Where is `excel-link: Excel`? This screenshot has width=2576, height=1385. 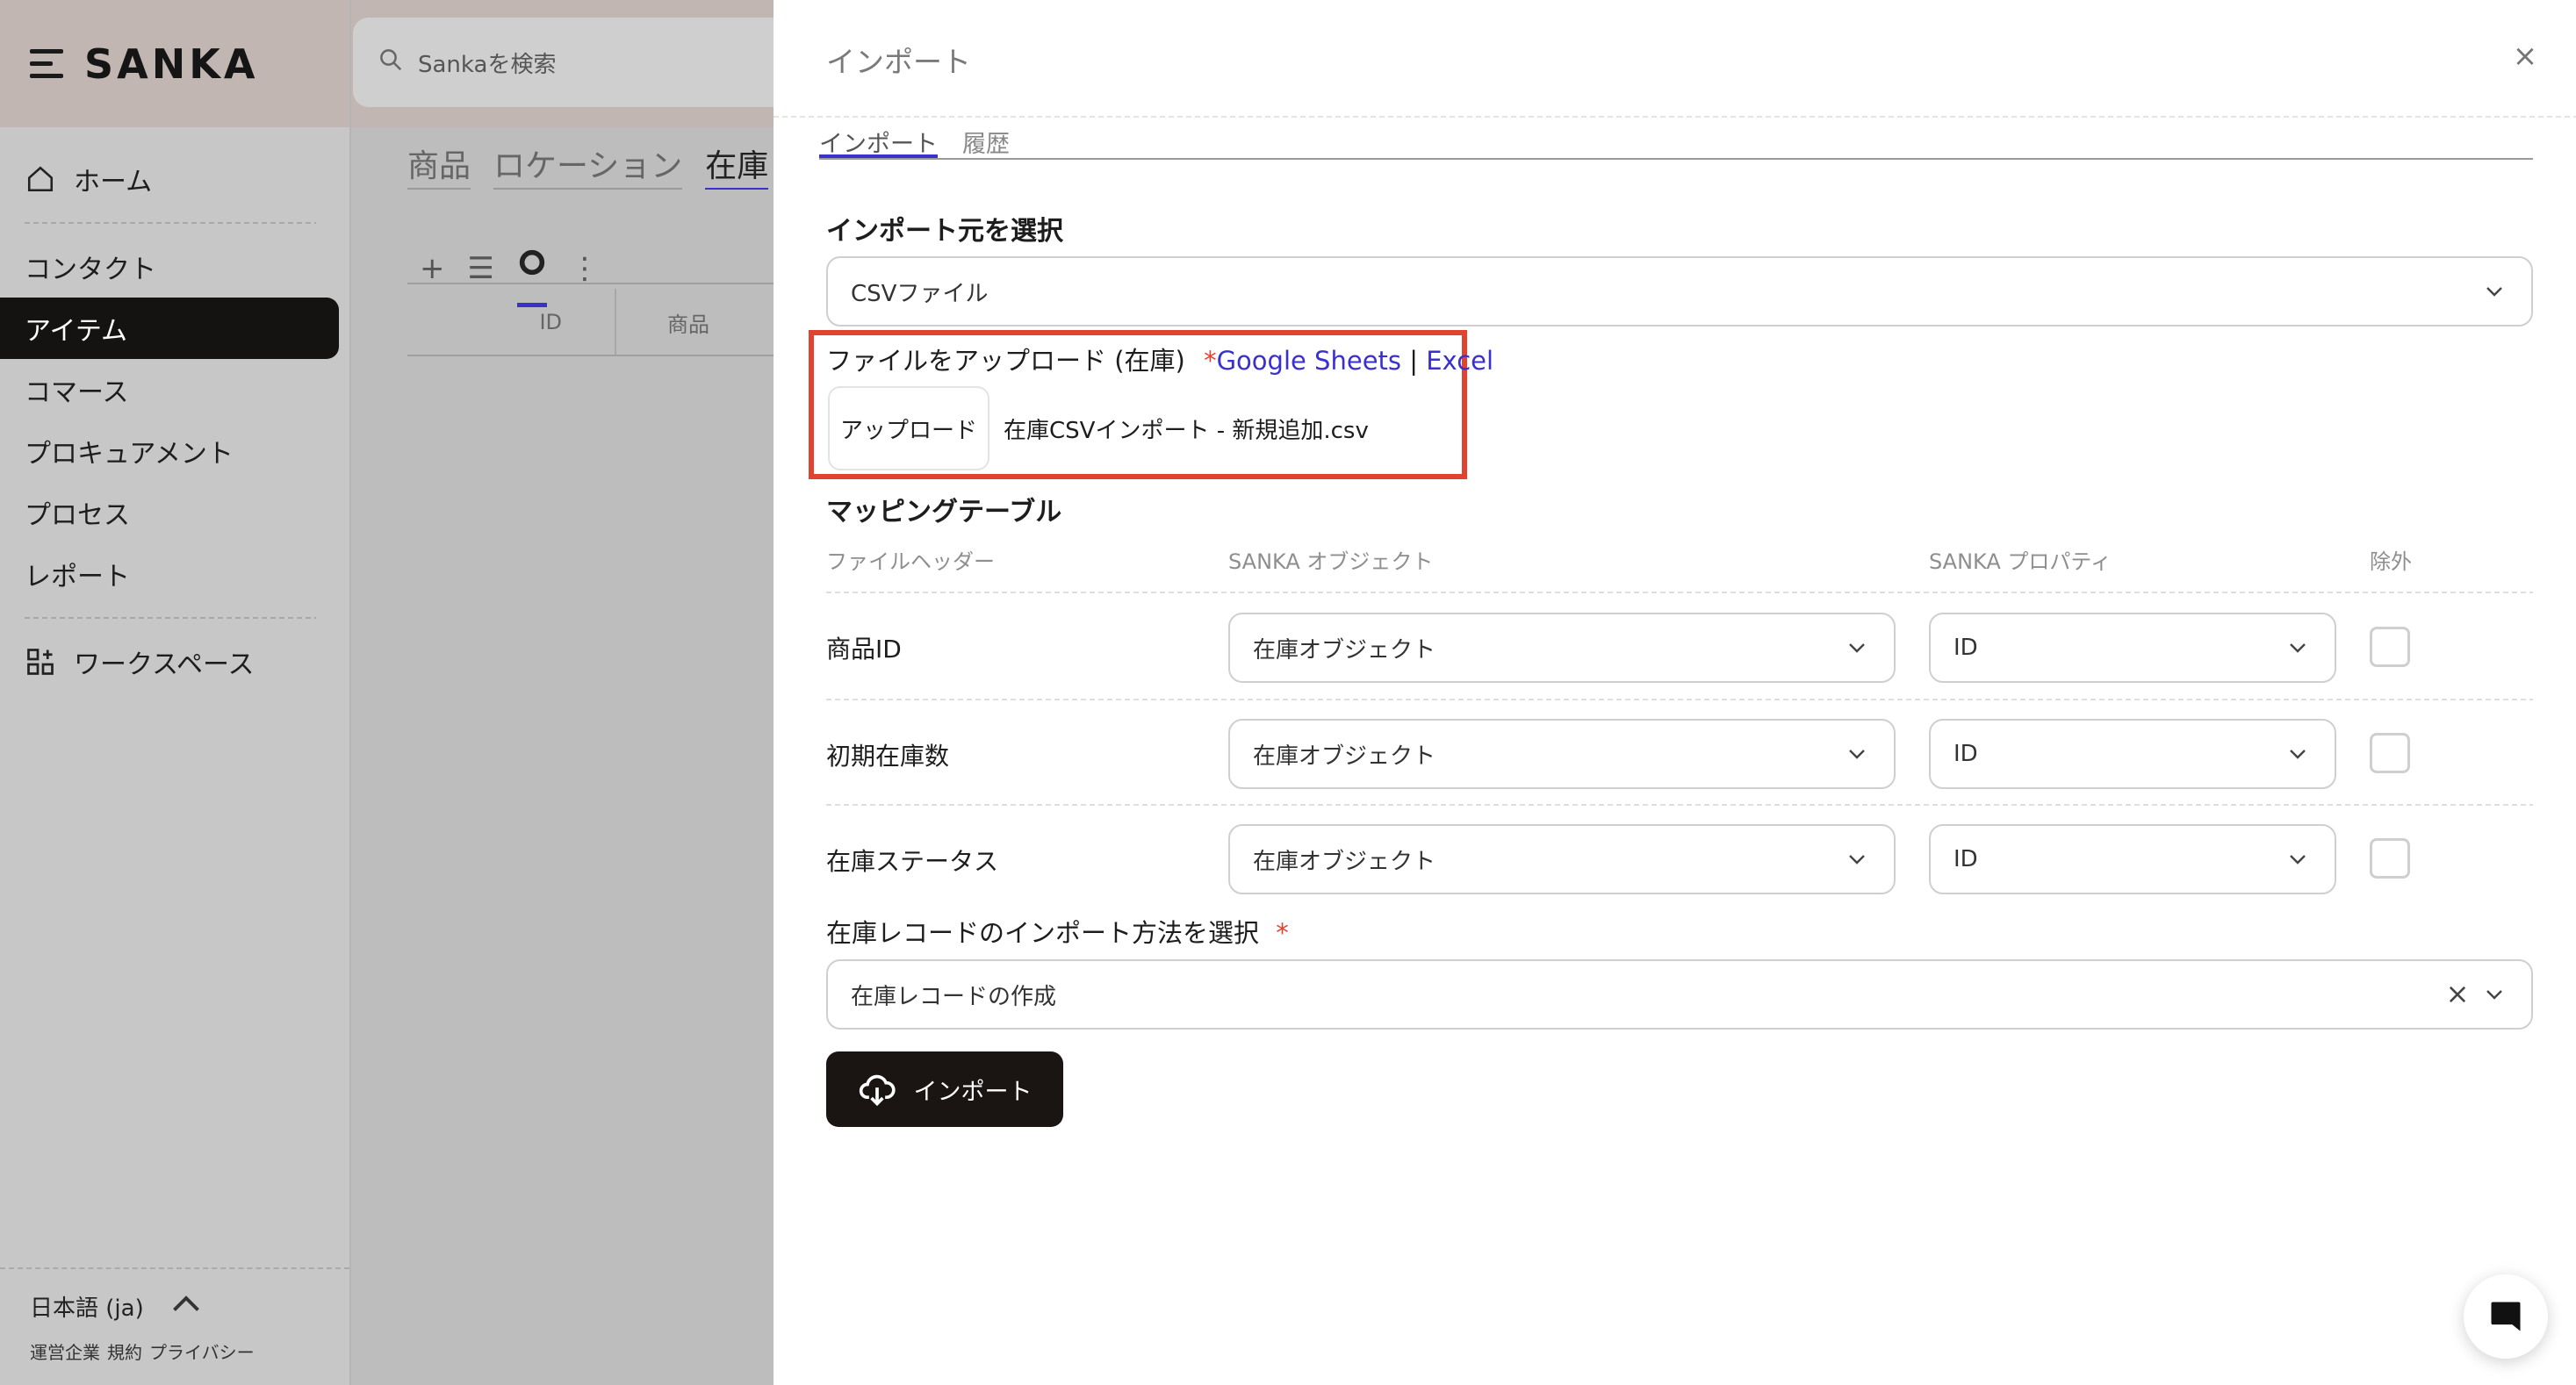 excel-link: Excel is located at coordinates (1459, 361).